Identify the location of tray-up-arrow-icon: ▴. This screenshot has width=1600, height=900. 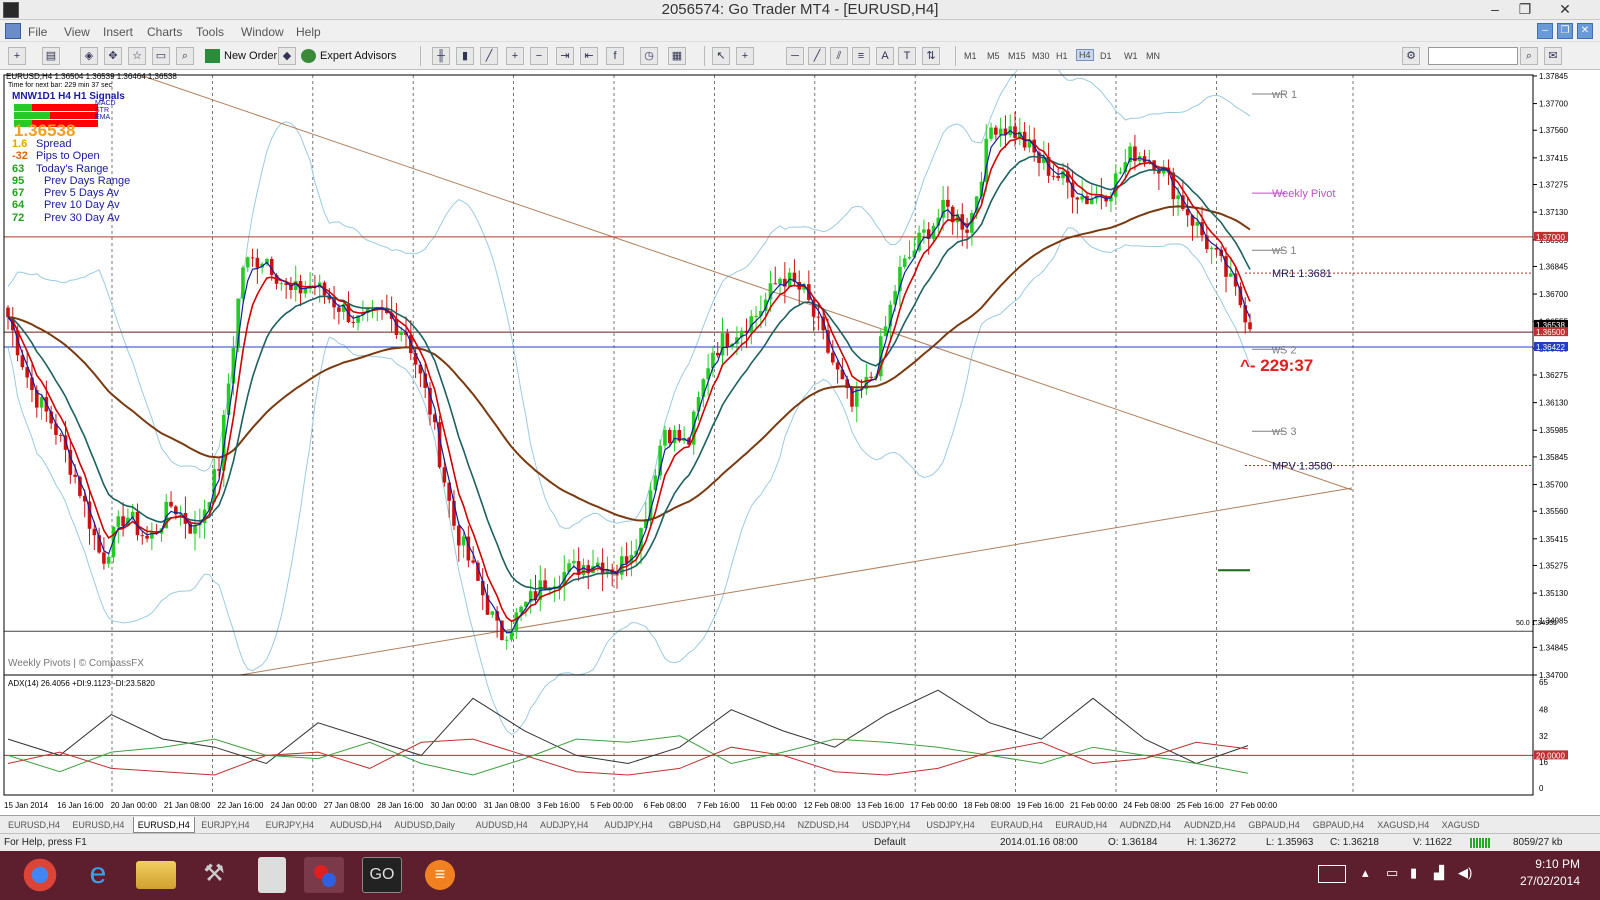
(1365, 873).